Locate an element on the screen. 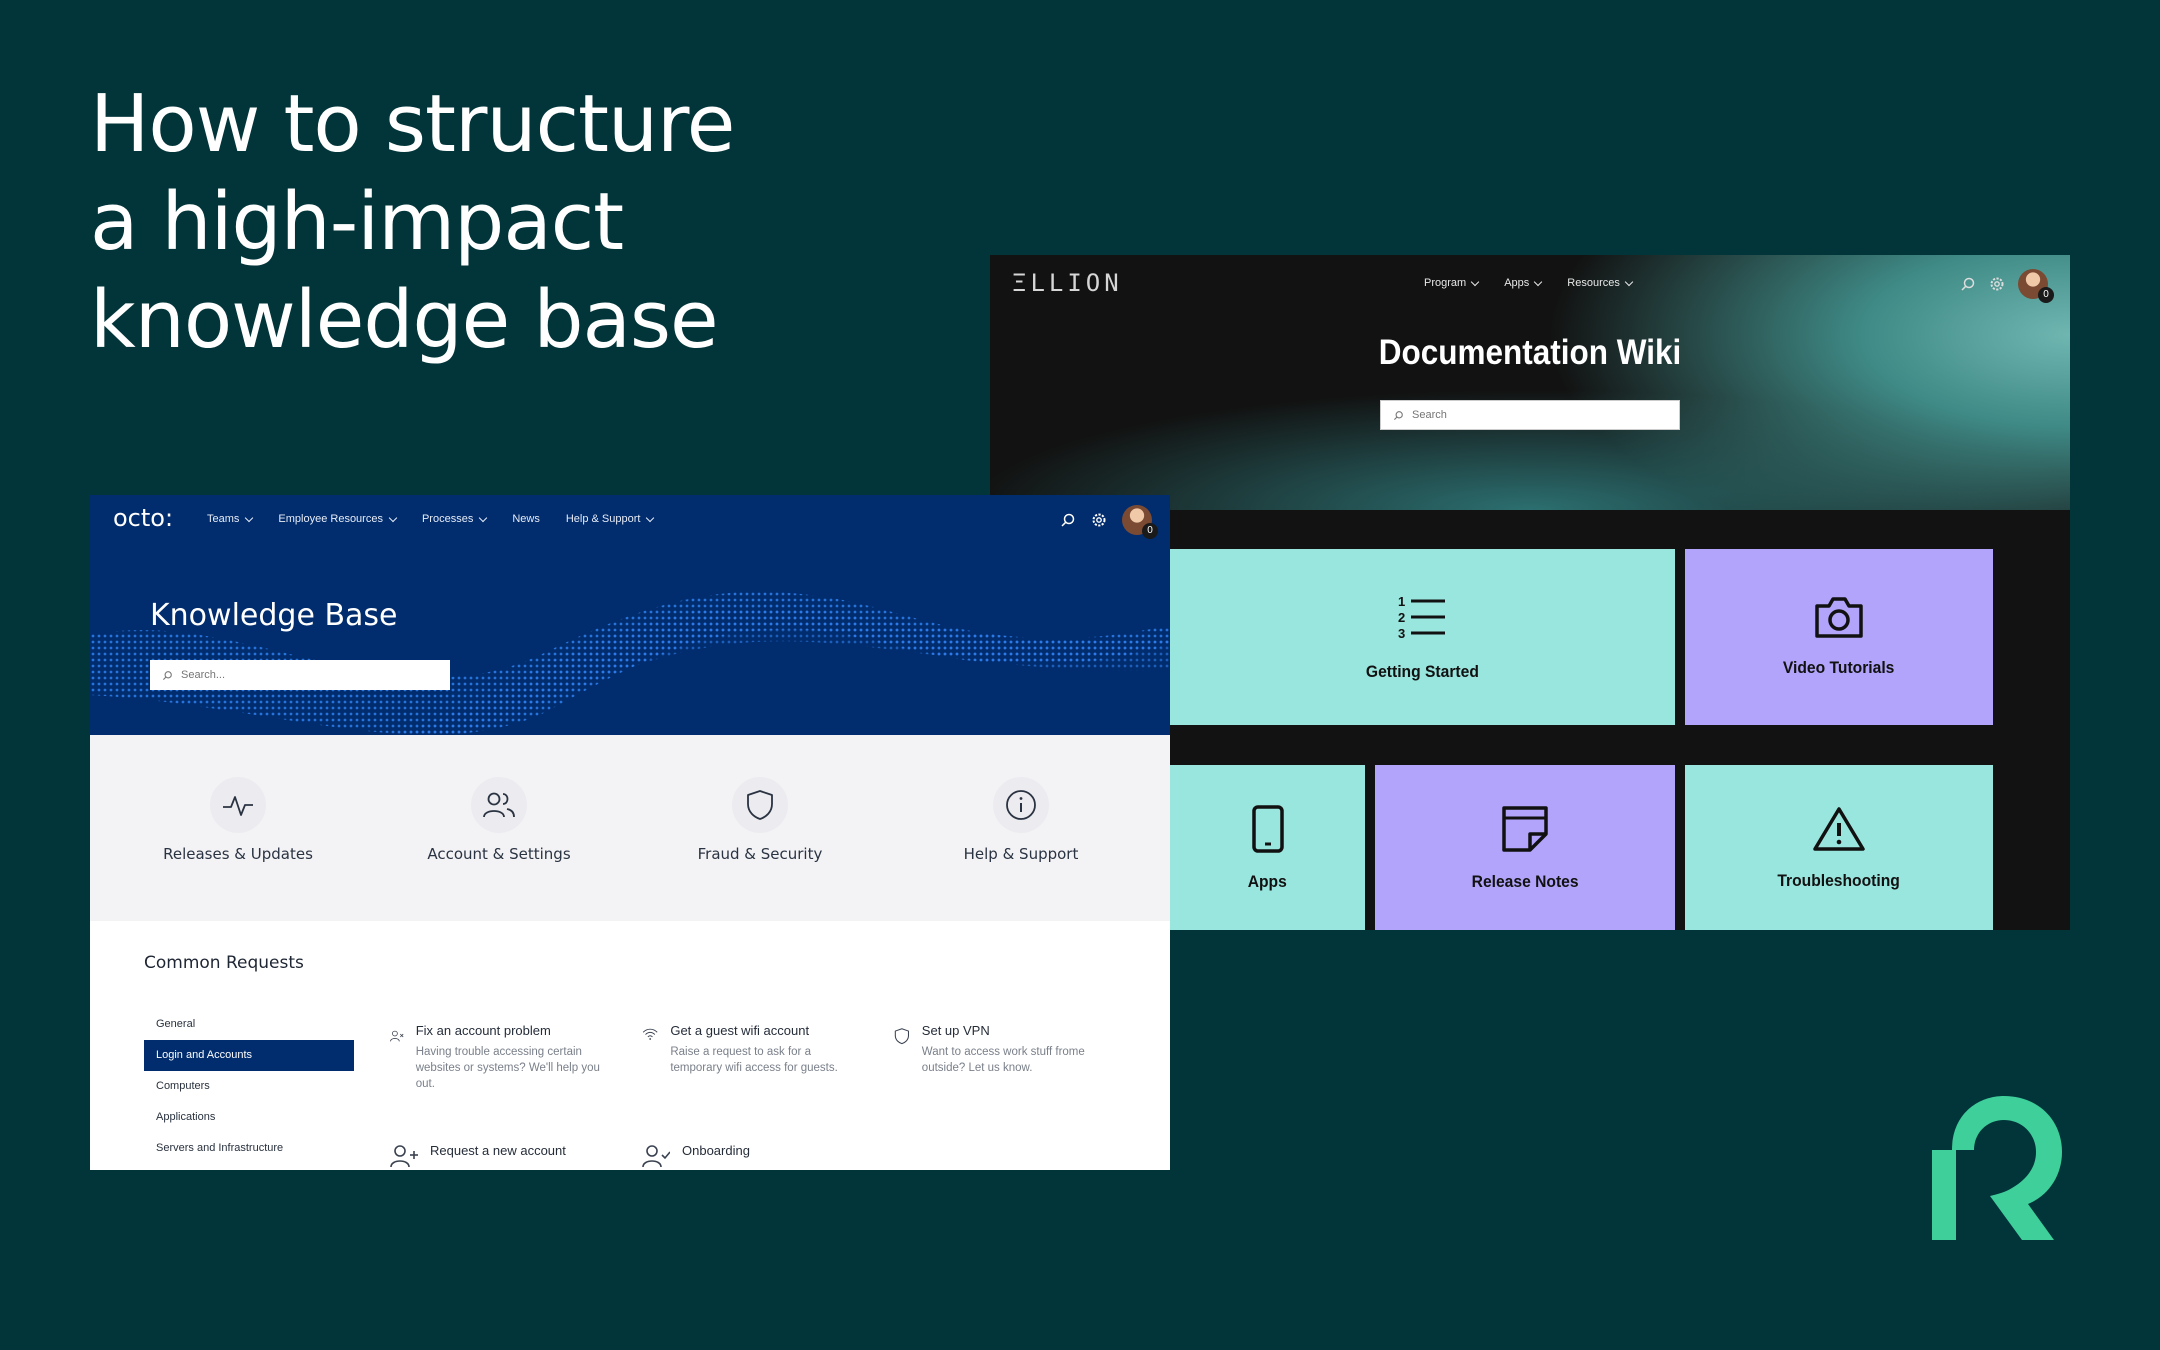 The width and height of the screenshot is (2160, 1350). request-text: Onboarding is located at coordinates (716, 1156).